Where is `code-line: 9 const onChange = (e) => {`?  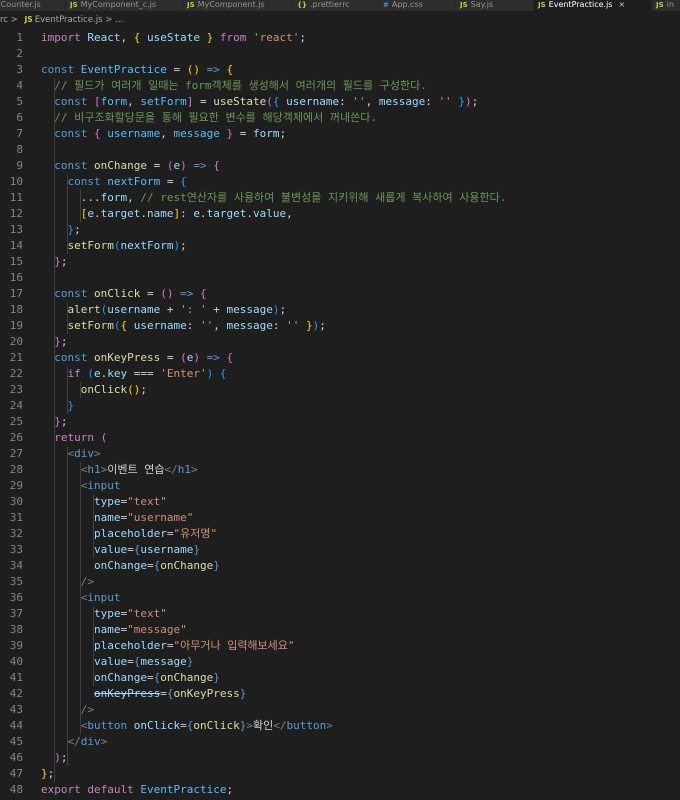
code-line: 9 const onChange = (e) => { is located at coordinates (340, 166).